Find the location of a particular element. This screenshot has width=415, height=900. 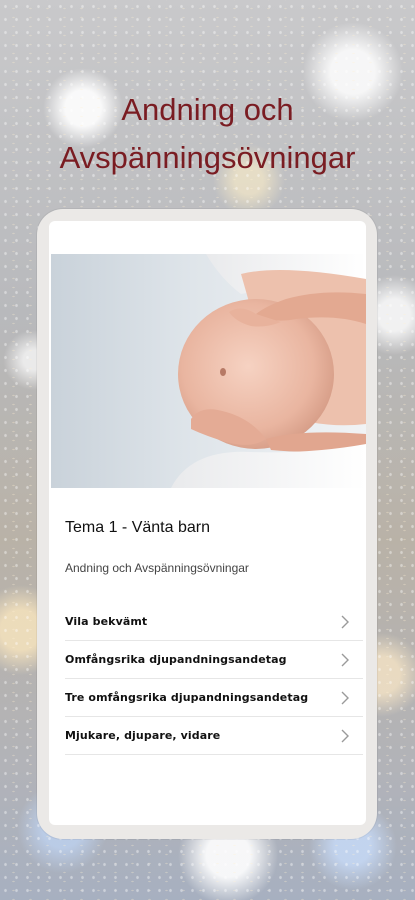

exercise-row-vila-bekvamt: Vila bekvämt is located at coordinates (214, 622).